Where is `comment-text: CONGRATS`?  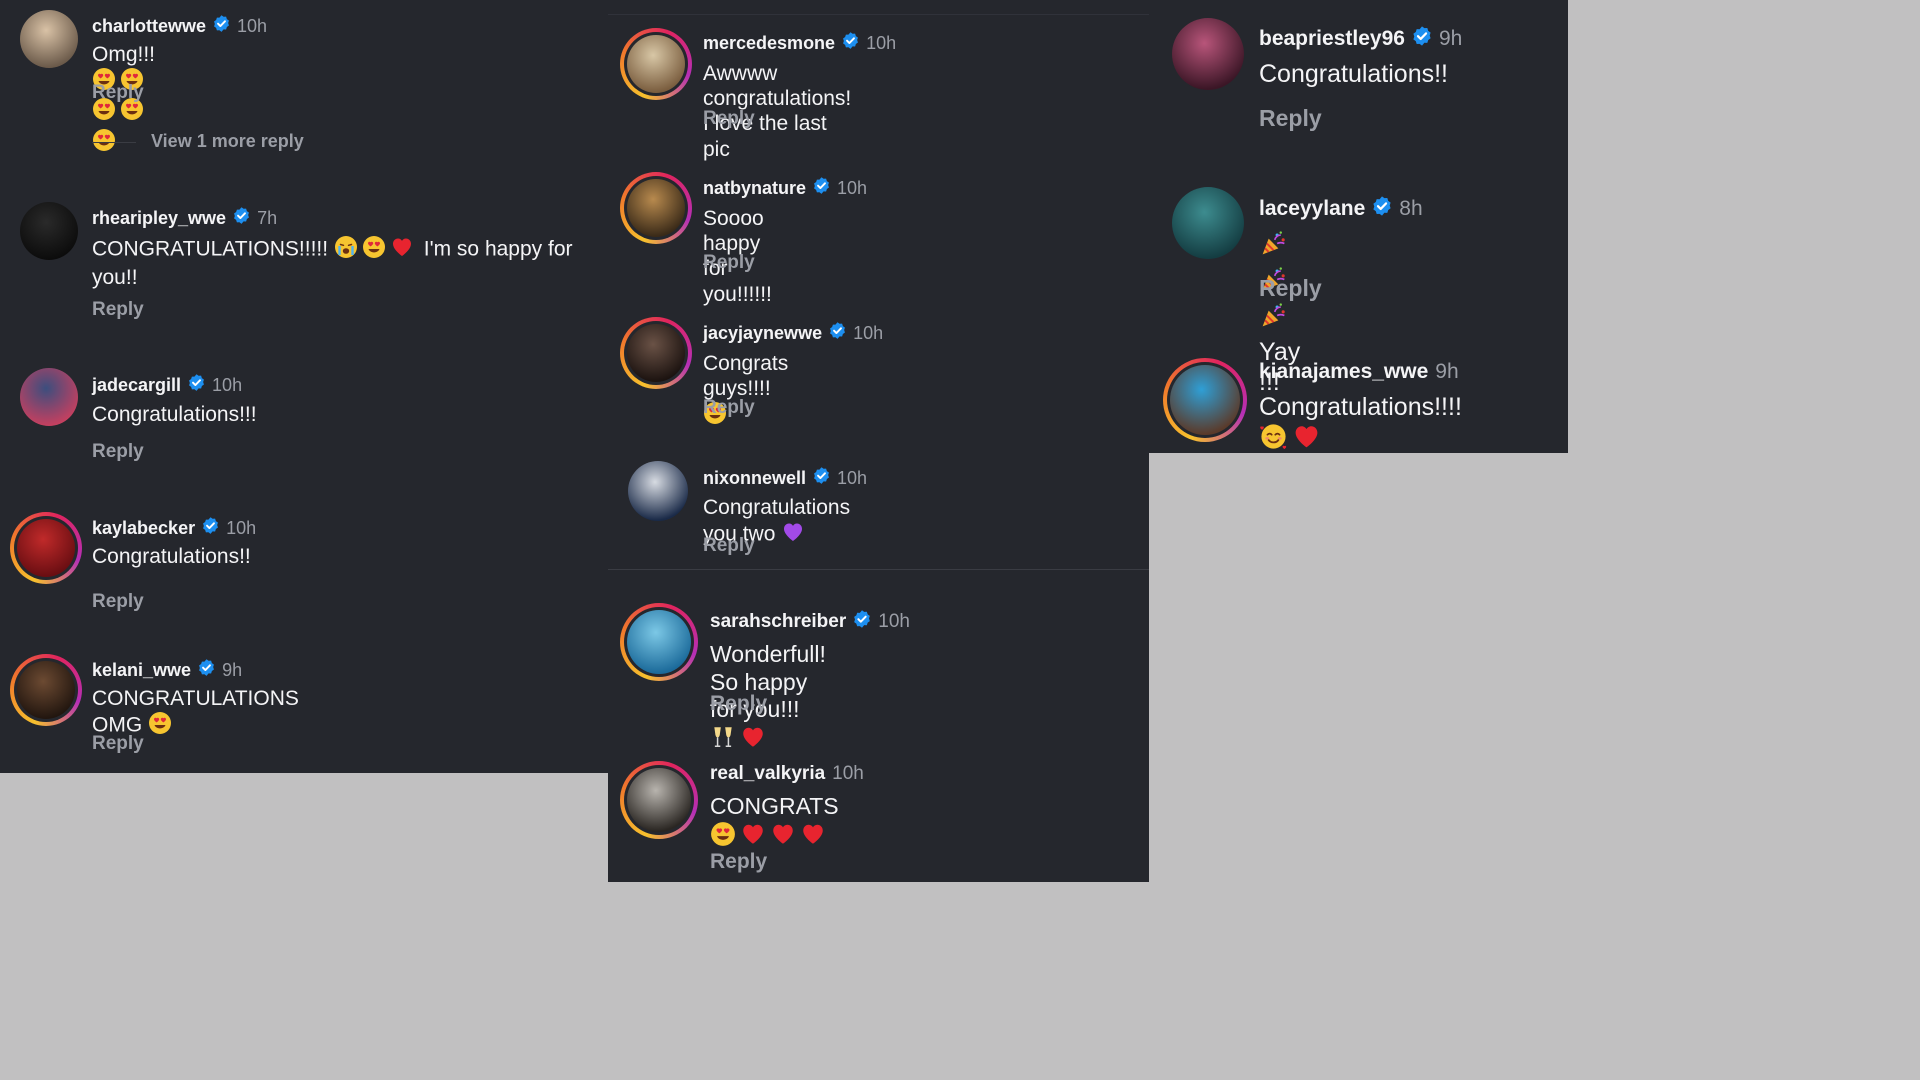 comment-text: CONGRATS is located at coordinates (774, 823).